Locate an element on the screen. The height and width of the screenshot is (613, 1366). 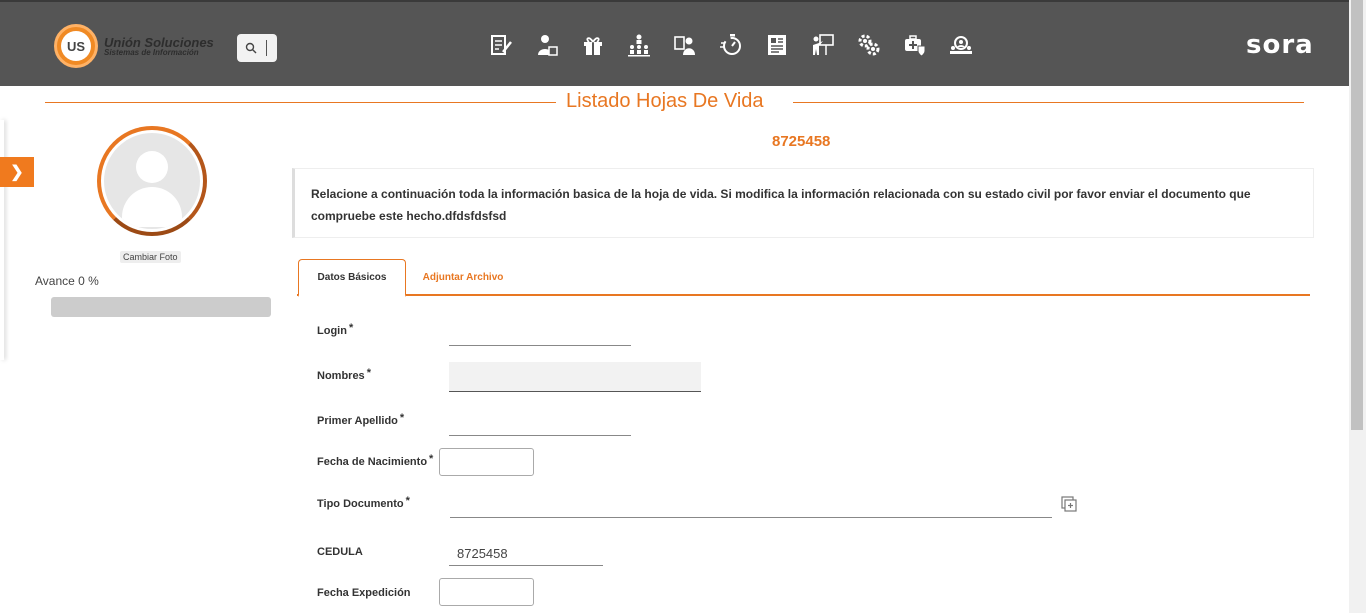
logo-text: Unión Soluciones Sistemas de Información is located at coordinates (159, 46).